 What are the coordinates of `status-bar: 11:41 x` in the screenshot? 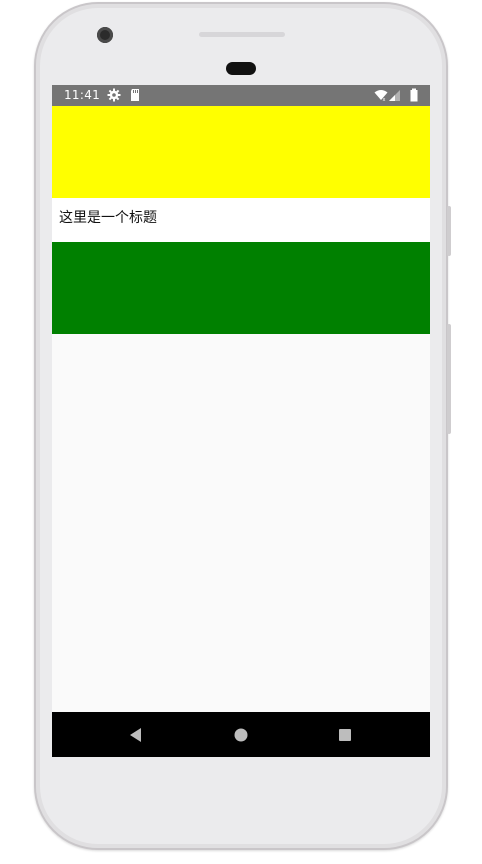 It's located at (241, 95).